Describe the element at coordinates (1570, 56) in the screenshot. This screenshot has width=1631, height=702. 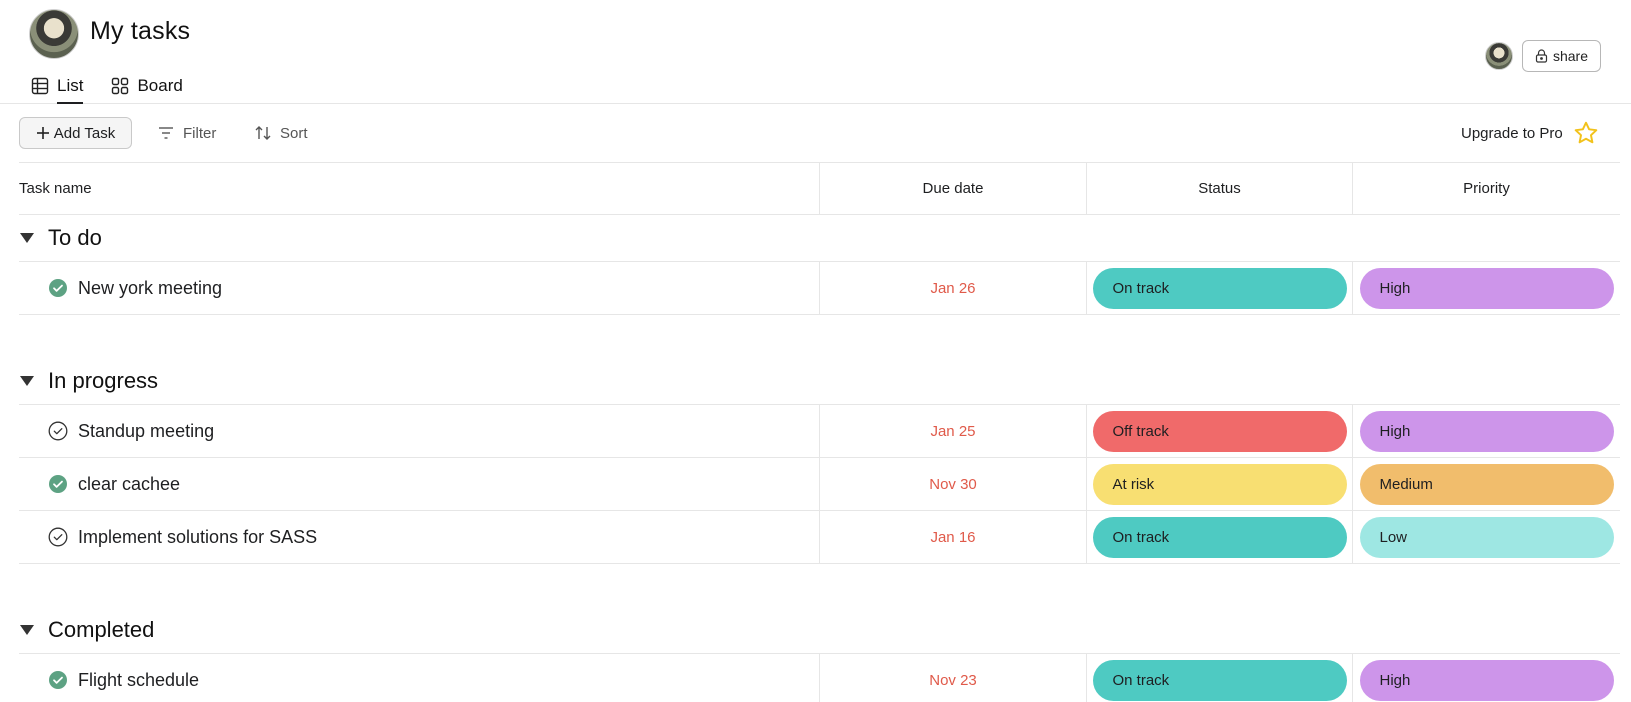
I see `share-label: share` at that location.